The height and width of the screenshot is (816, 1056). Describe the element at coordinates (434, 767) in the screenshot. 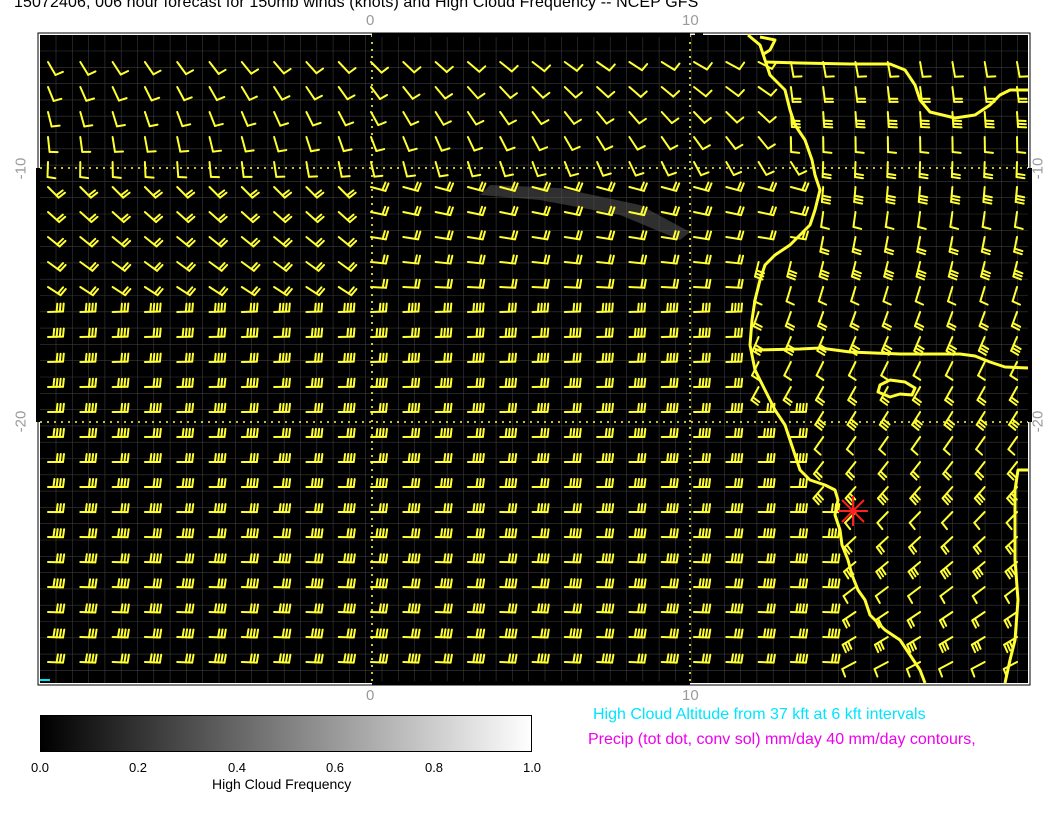

I see `colorbar-tick: 0.8` at that location.